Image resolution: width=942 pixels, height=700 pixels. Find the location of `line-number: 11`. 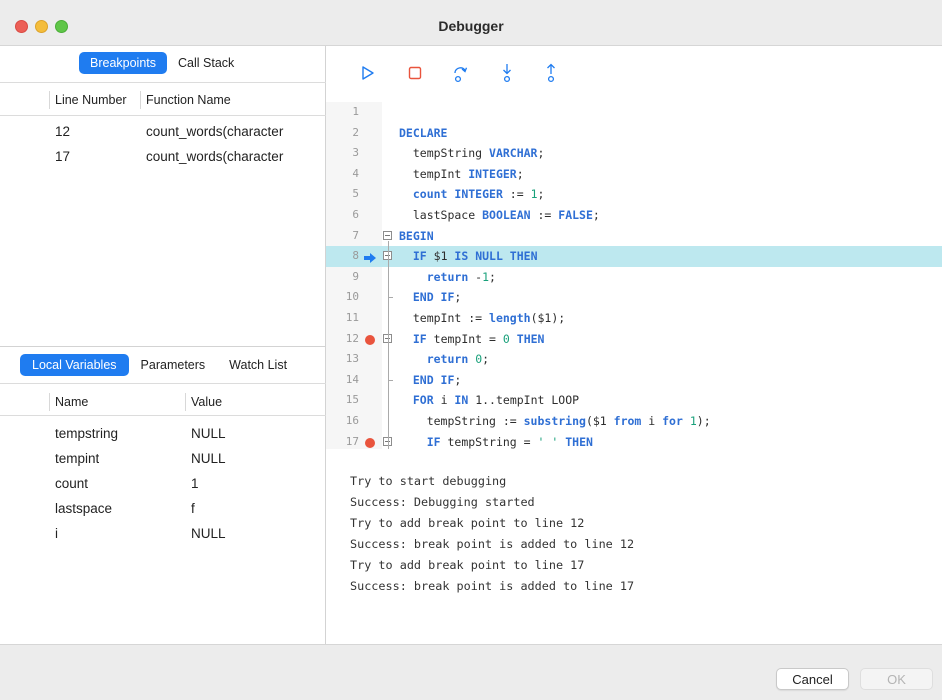

line-number: 11 is located at coordinates (342, 318).